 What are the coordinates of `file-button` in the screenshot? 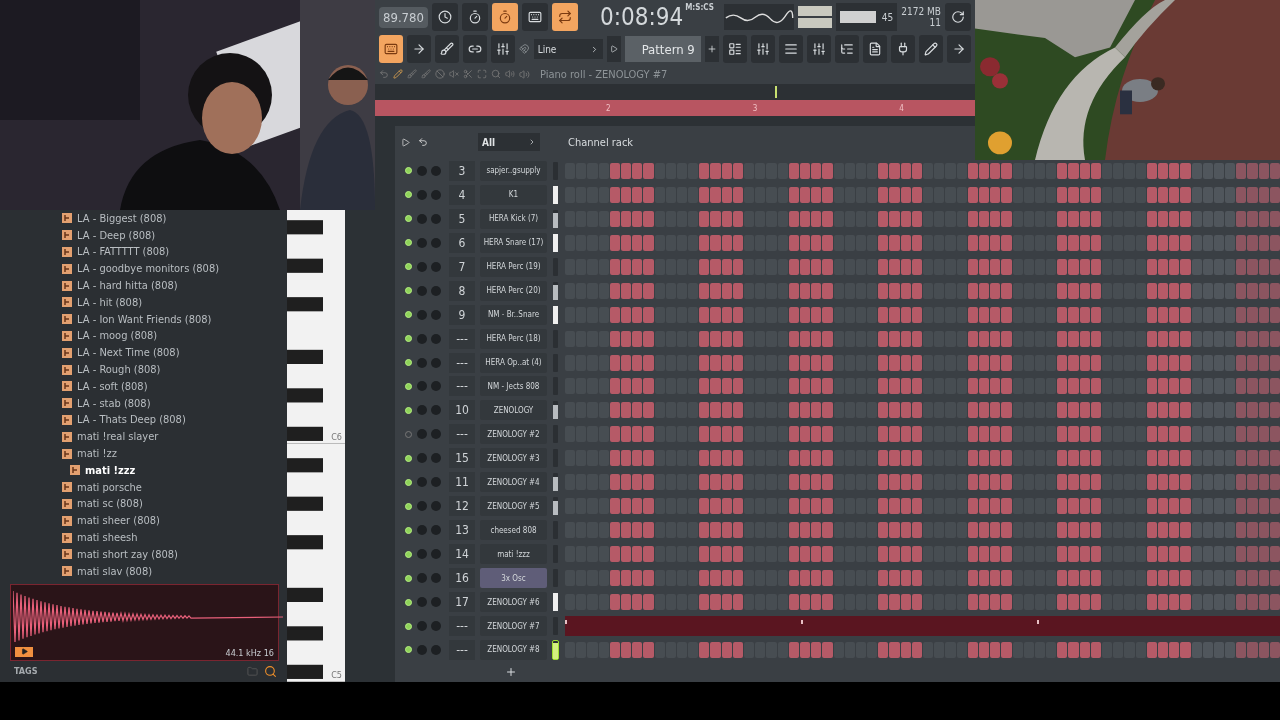 It's located at (874, 49).